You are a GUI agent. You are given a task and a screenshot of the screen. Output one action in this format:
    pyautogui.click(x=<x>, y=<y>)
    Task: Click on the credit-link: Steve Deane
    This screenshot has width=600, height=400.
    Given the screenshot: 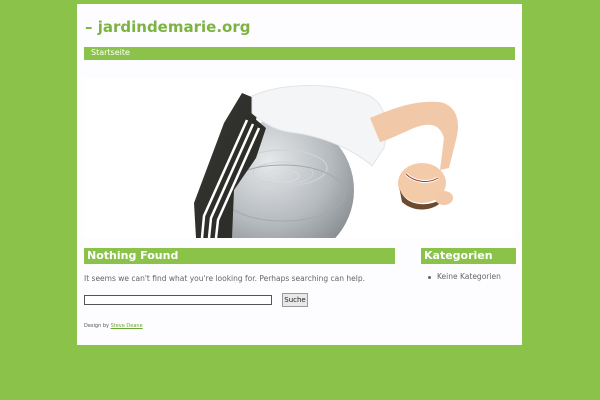 What is the action you would take?
    pyautogui.click(x=127, y=326)
    